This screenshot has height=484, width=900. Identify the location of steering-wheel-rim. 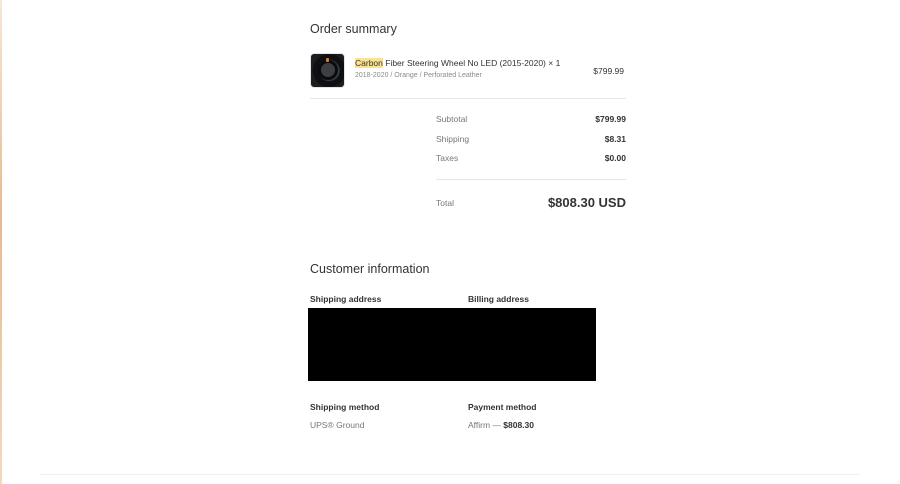
(328, 70).